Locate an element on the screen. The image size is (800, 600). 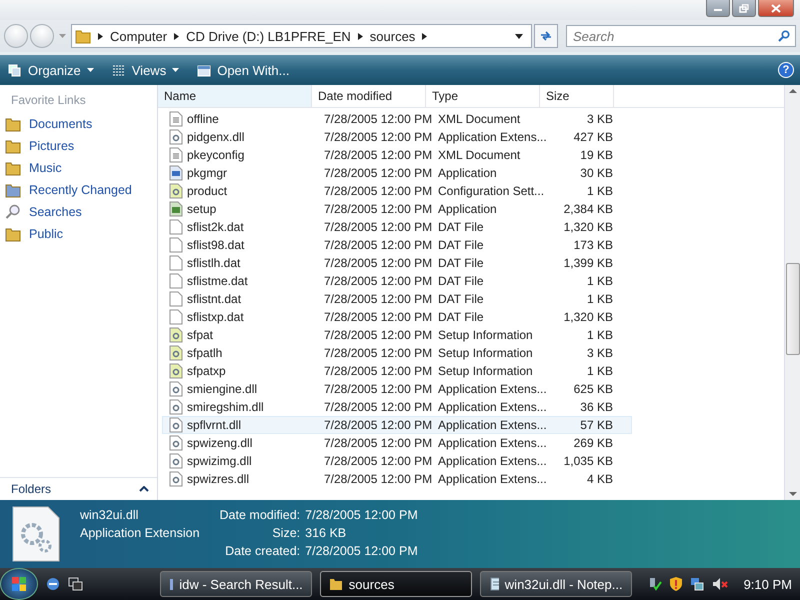
favorite-link: Music is located at coordinates (78, 168).